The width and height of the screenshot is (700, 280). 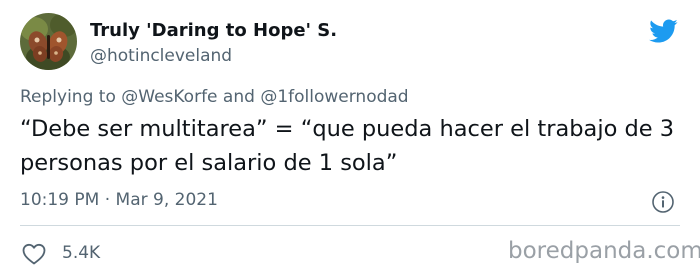 I want to click on author-handle: @hotincleveland, so click(x=161, y=56).